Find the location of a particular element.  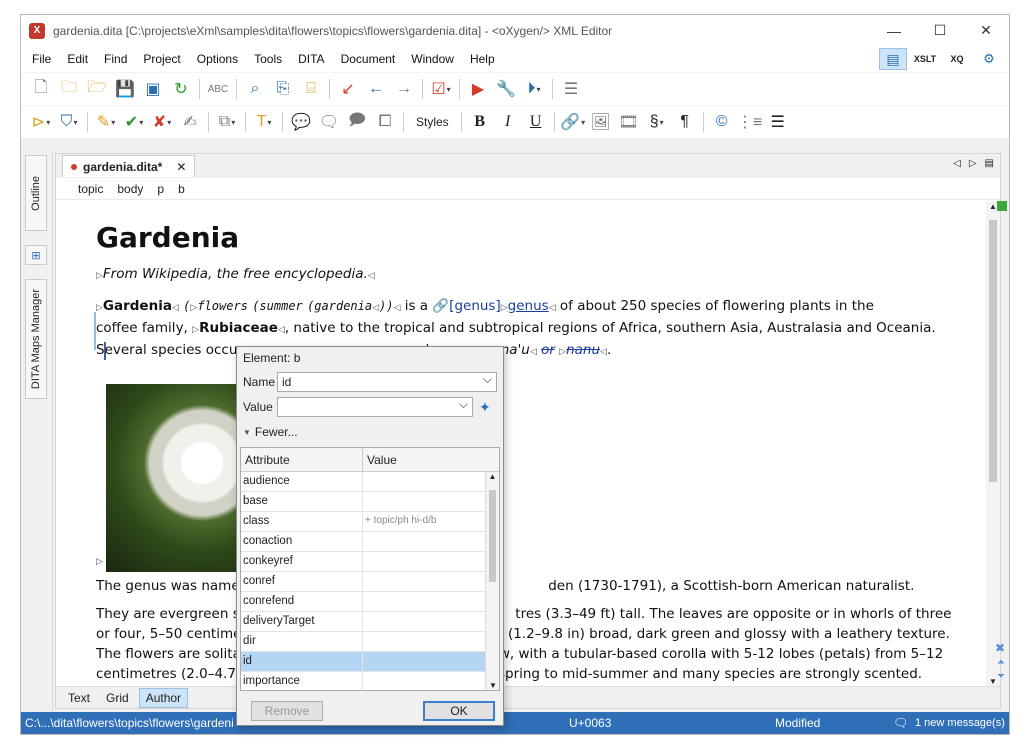

reject-change-icon: ✘ is located at coordinates (162, 122).